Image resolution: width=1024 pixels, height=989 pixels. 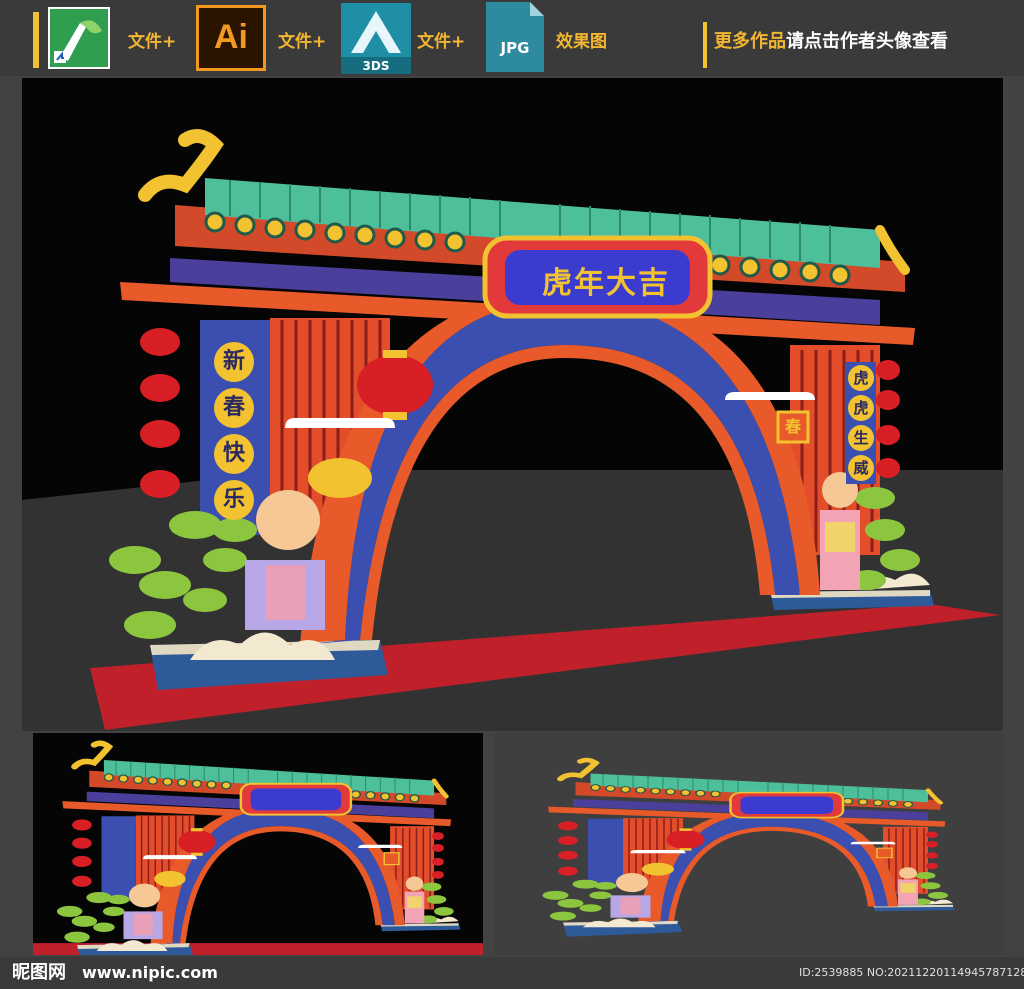 I want to click on thumbnail-dark, so click(x=258, y=844).